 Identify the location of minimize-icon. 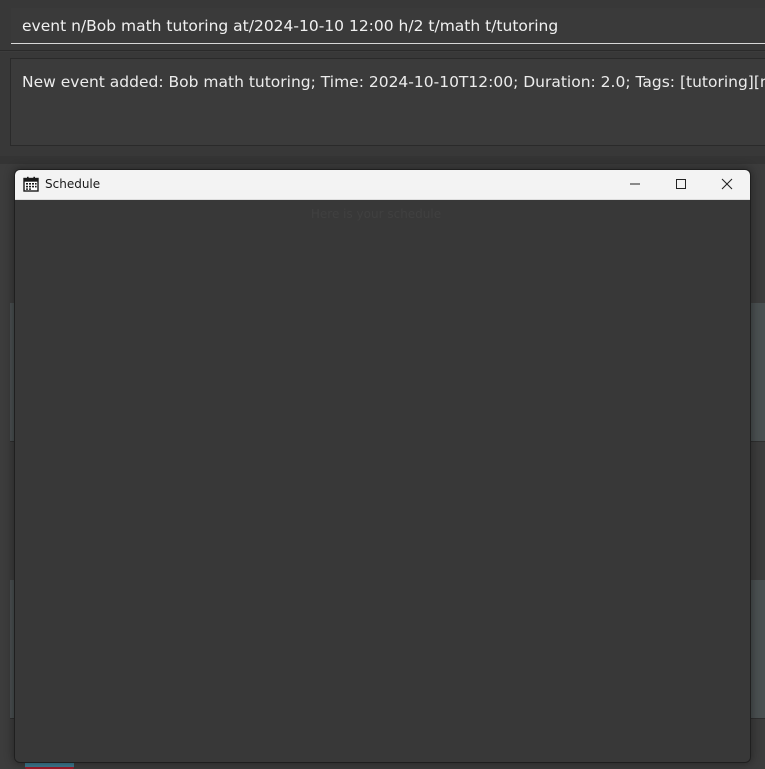
(635, 184).